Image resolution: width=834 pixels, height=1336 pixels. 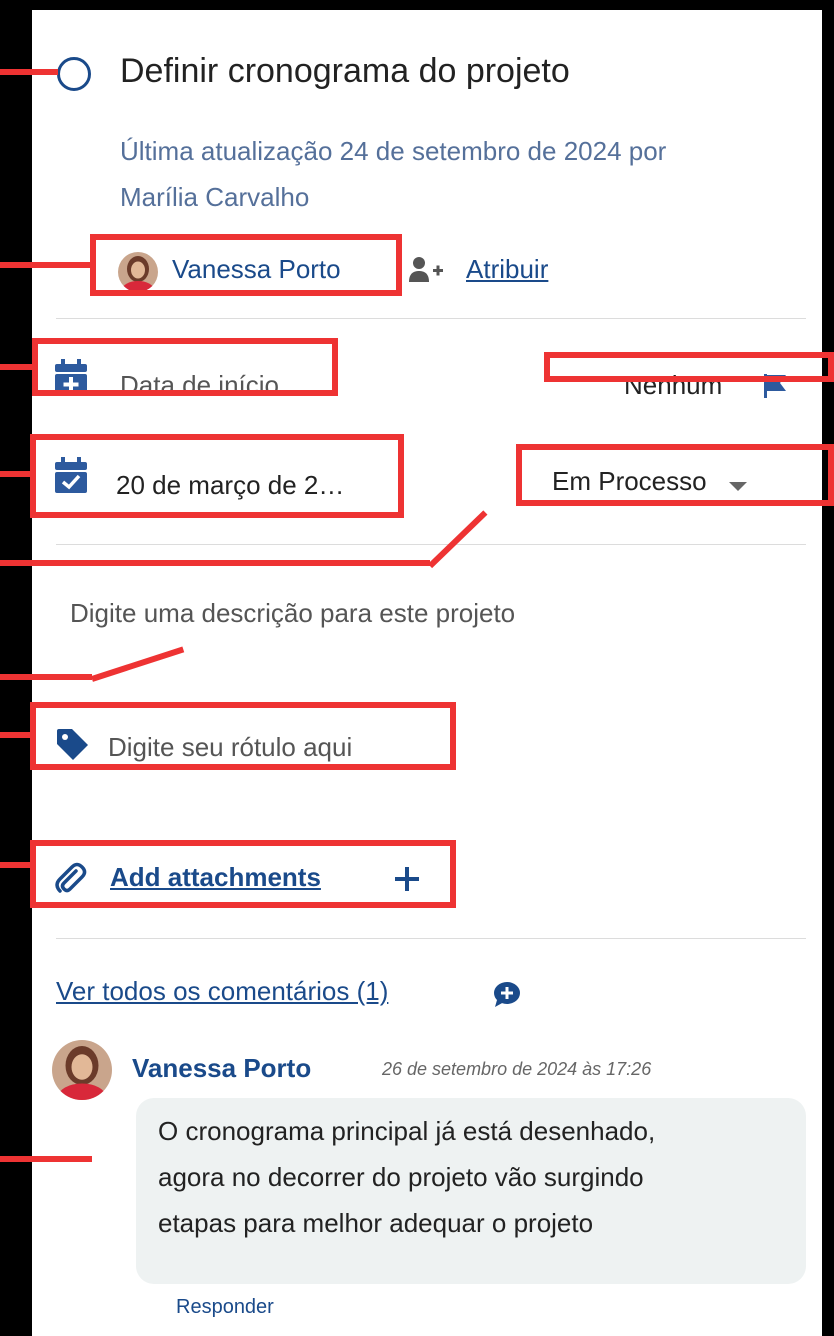 What do you see at coordinates (507, 269) in the screenshot?
I see `assign-link: Atribuir` at bounding box center [507, 269].